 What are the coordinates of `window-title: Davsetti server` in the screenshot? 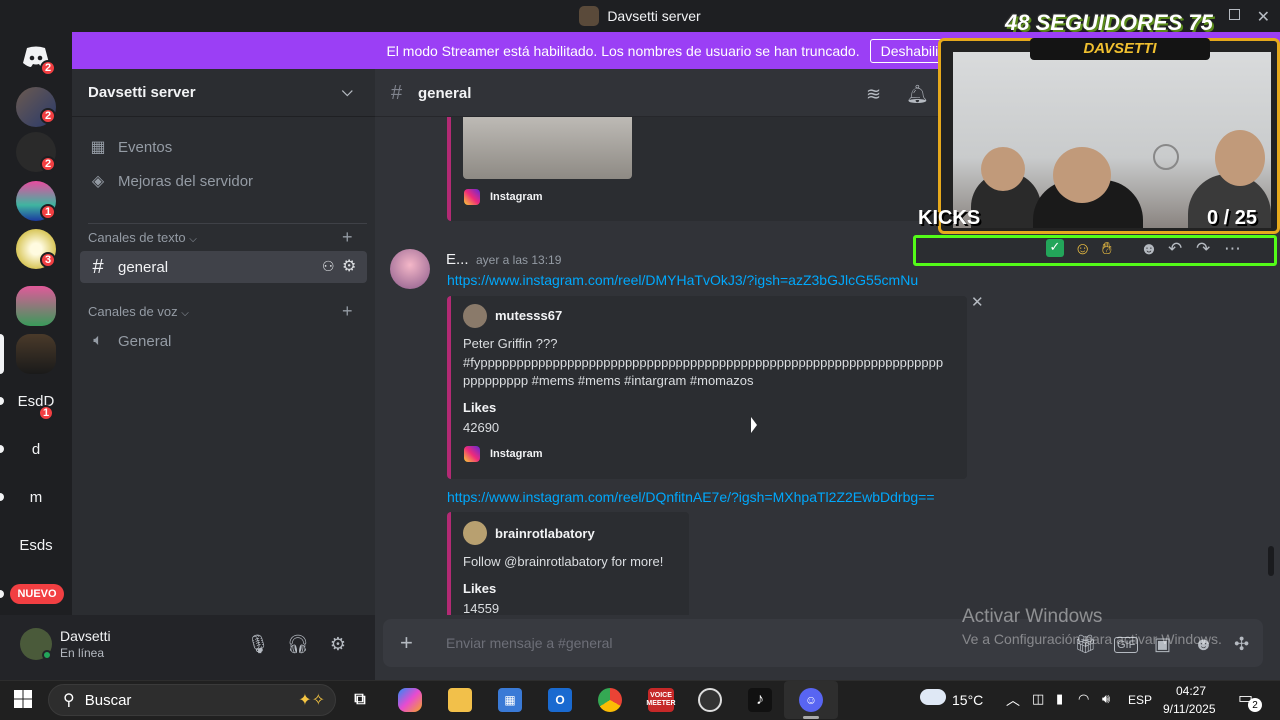 It's located at (654, 16).